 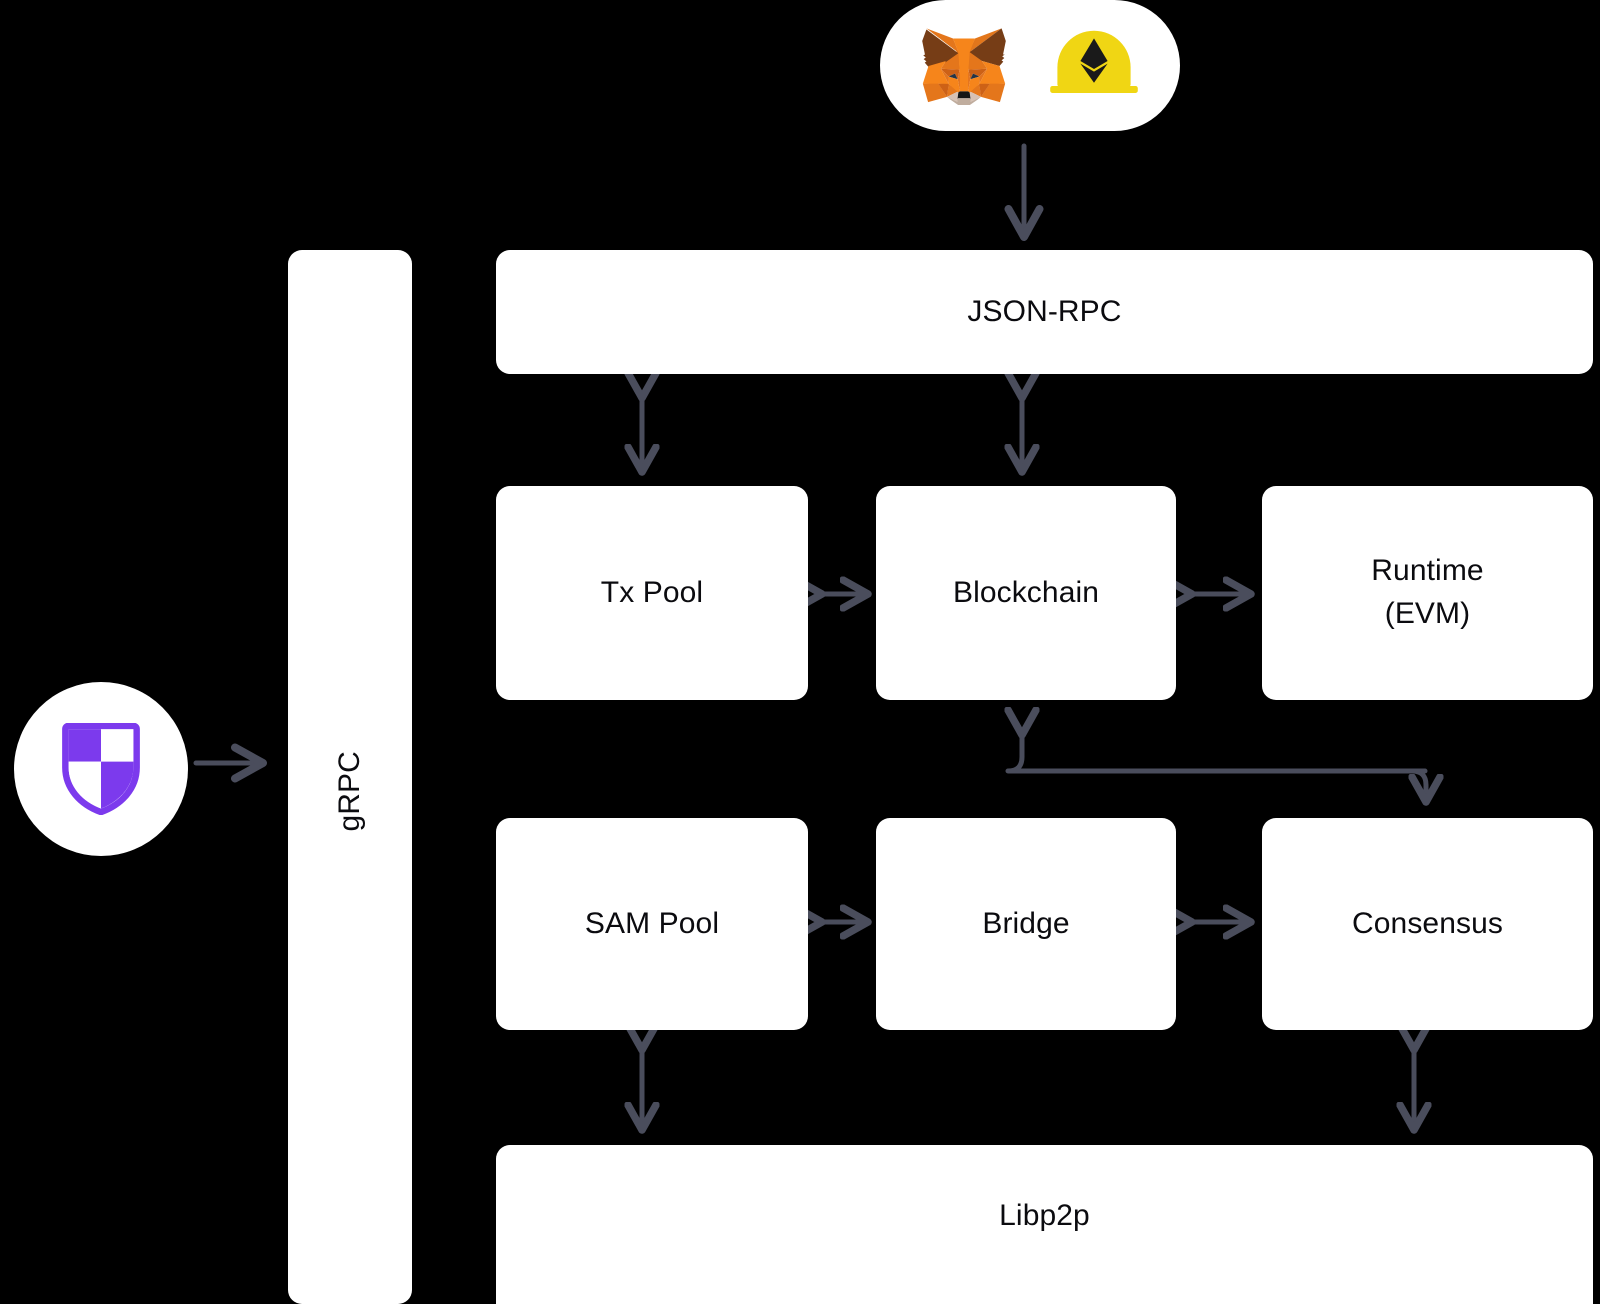 I want to click on json-rpc-box: JSON-RPC, so click(x=1044, y=312).